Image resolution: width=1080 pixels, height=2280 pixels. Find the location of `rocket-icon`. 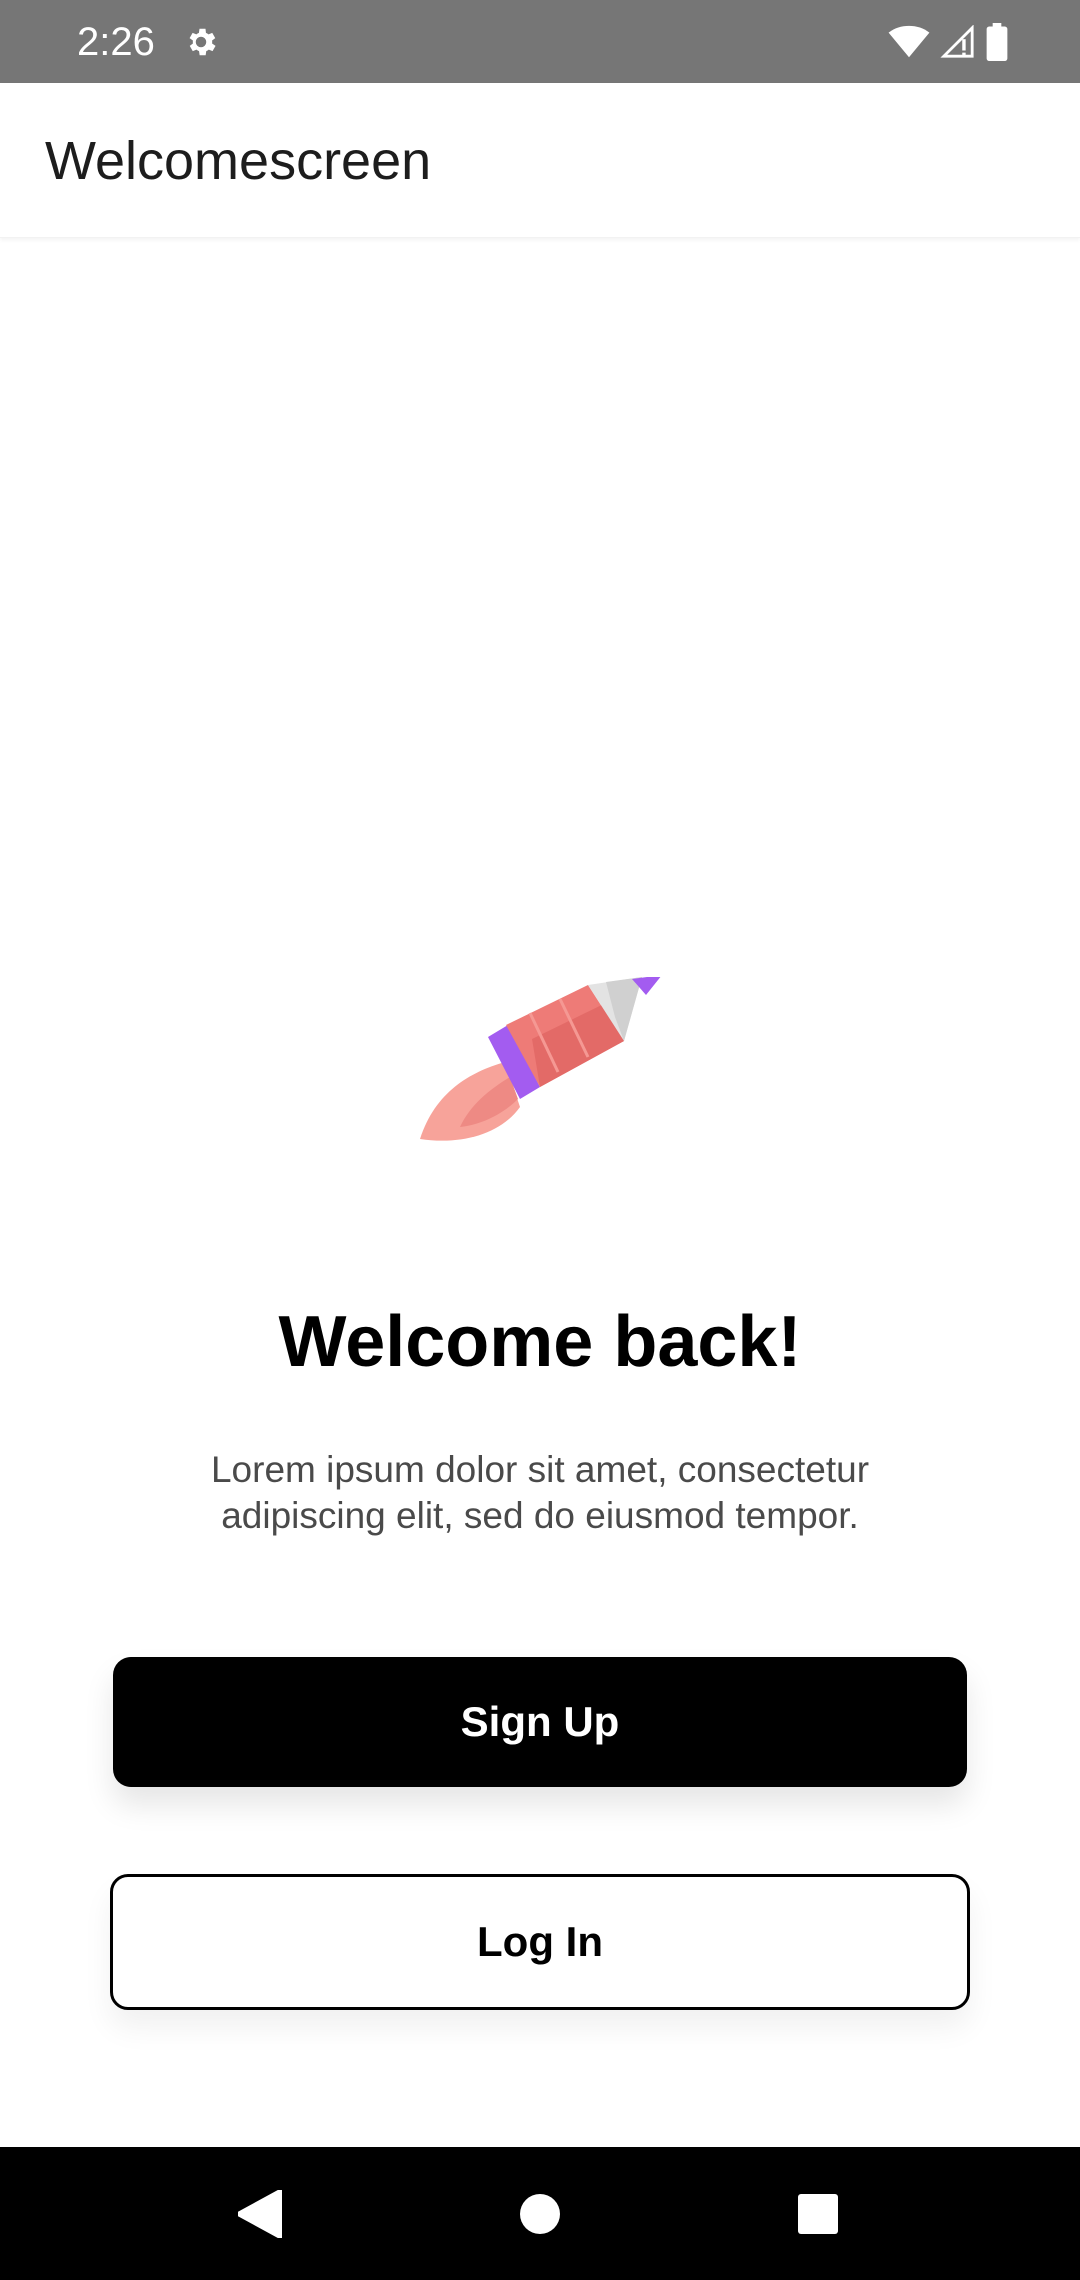

rocket-icon is located at coordinates (540, 1059).